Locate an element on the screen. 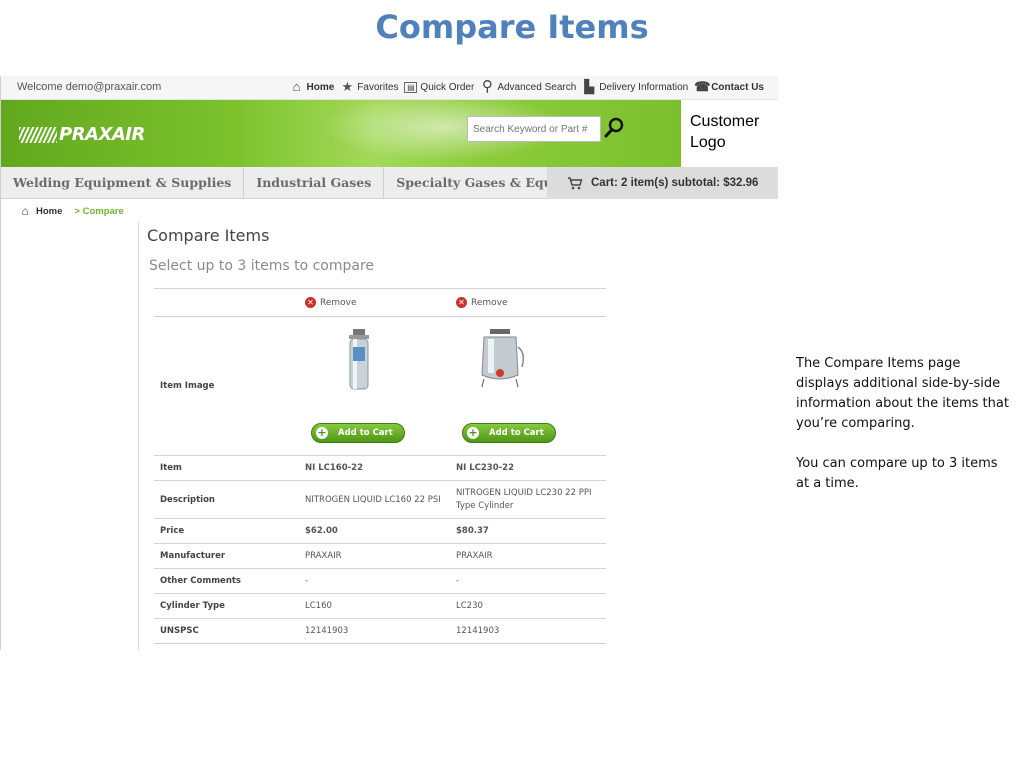 The image size is (1024, 768). cylinder-type-value: LC230 is located at coordinates (528, 606).